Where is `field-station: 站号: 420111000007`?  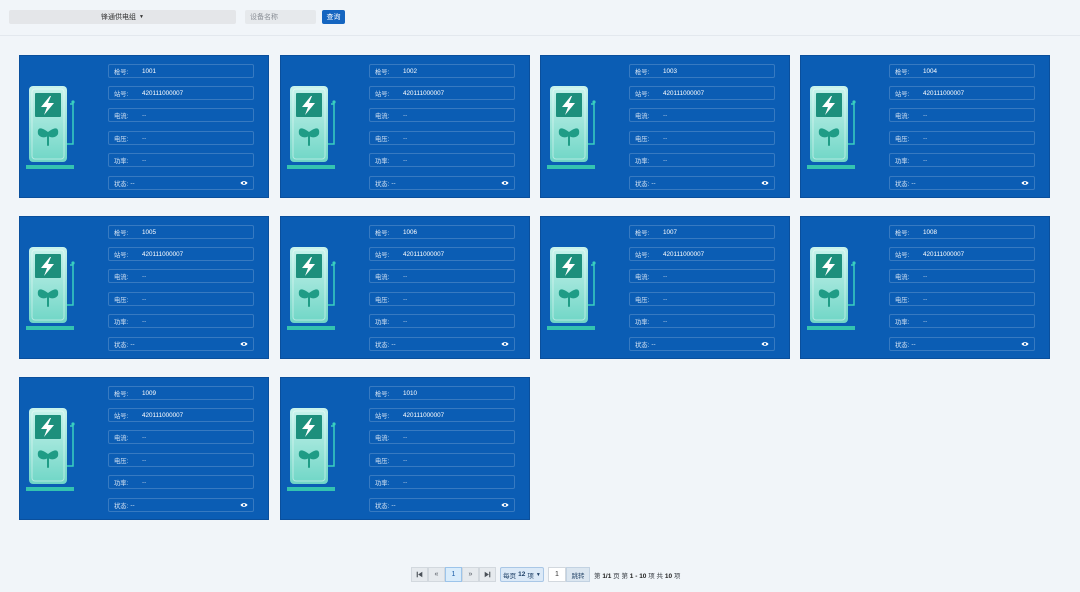 field-station: 站号: 420111000007 is located at coordinates (442, 254).